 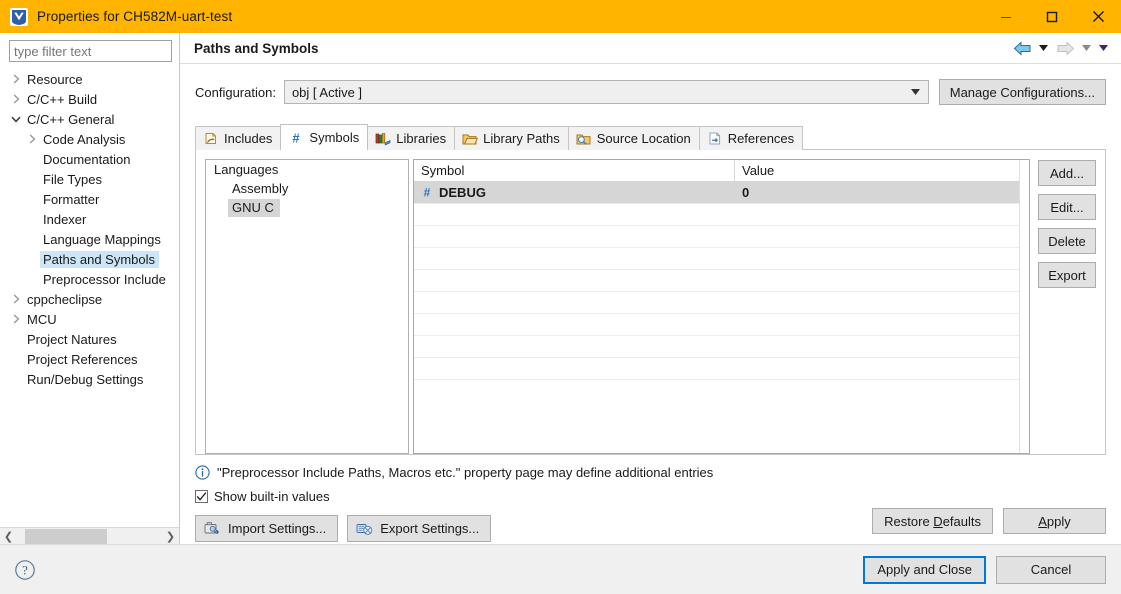 I want to click on sidebar-item-label: Indexer, so click(x=65, y=219).